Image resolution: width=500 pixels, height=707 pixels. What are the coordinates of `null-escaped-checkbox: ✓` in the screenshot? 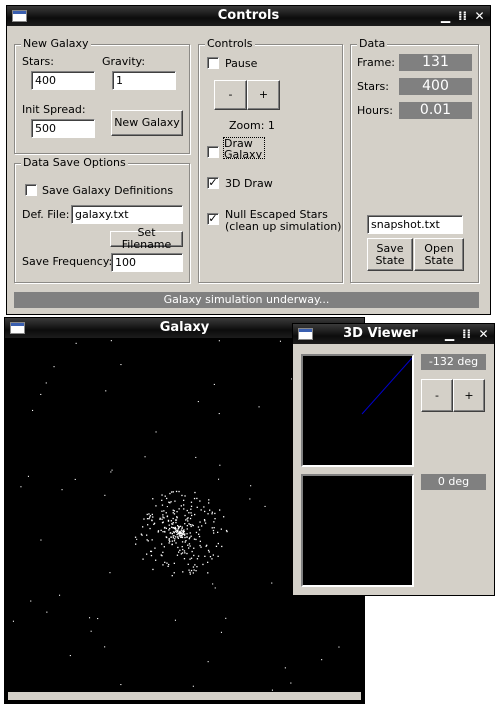 It's located at (213, 219).